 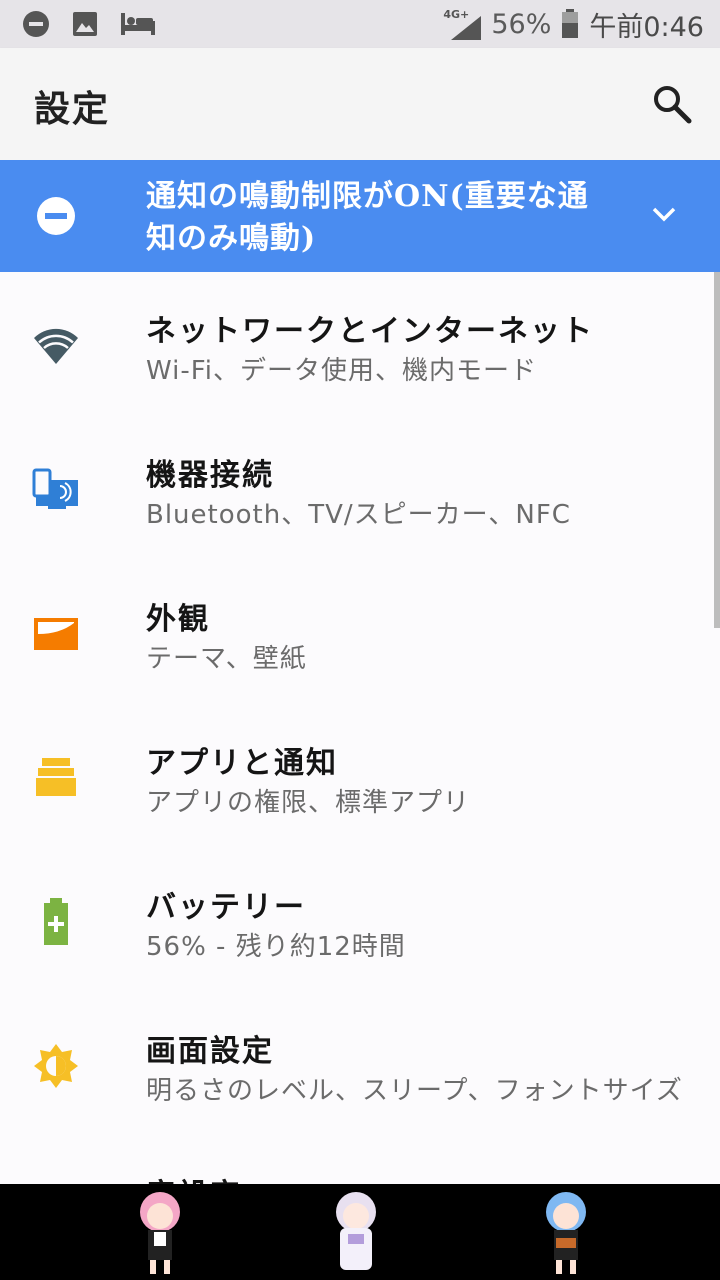 What do you see at coordinates (72, 109) in the screenshot?
I see `page-title: 設定` at bounding box center [72, 109].